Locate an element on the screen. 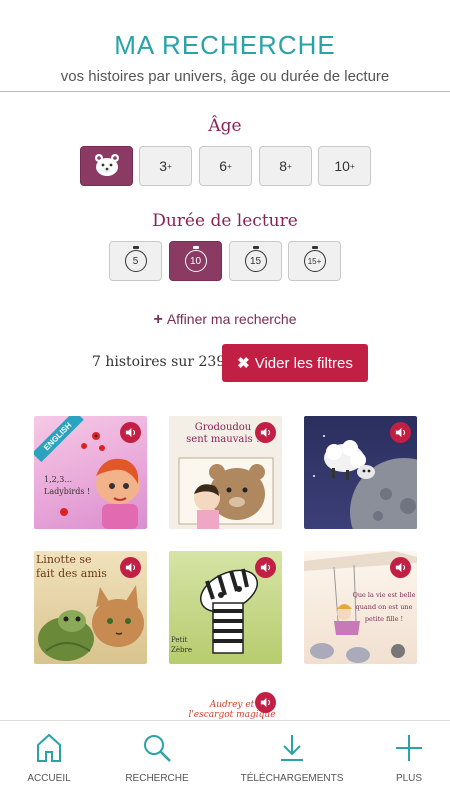 This screenshot has width=450, height=800. timer-icon: 5 is located at coordinates (135, 259).